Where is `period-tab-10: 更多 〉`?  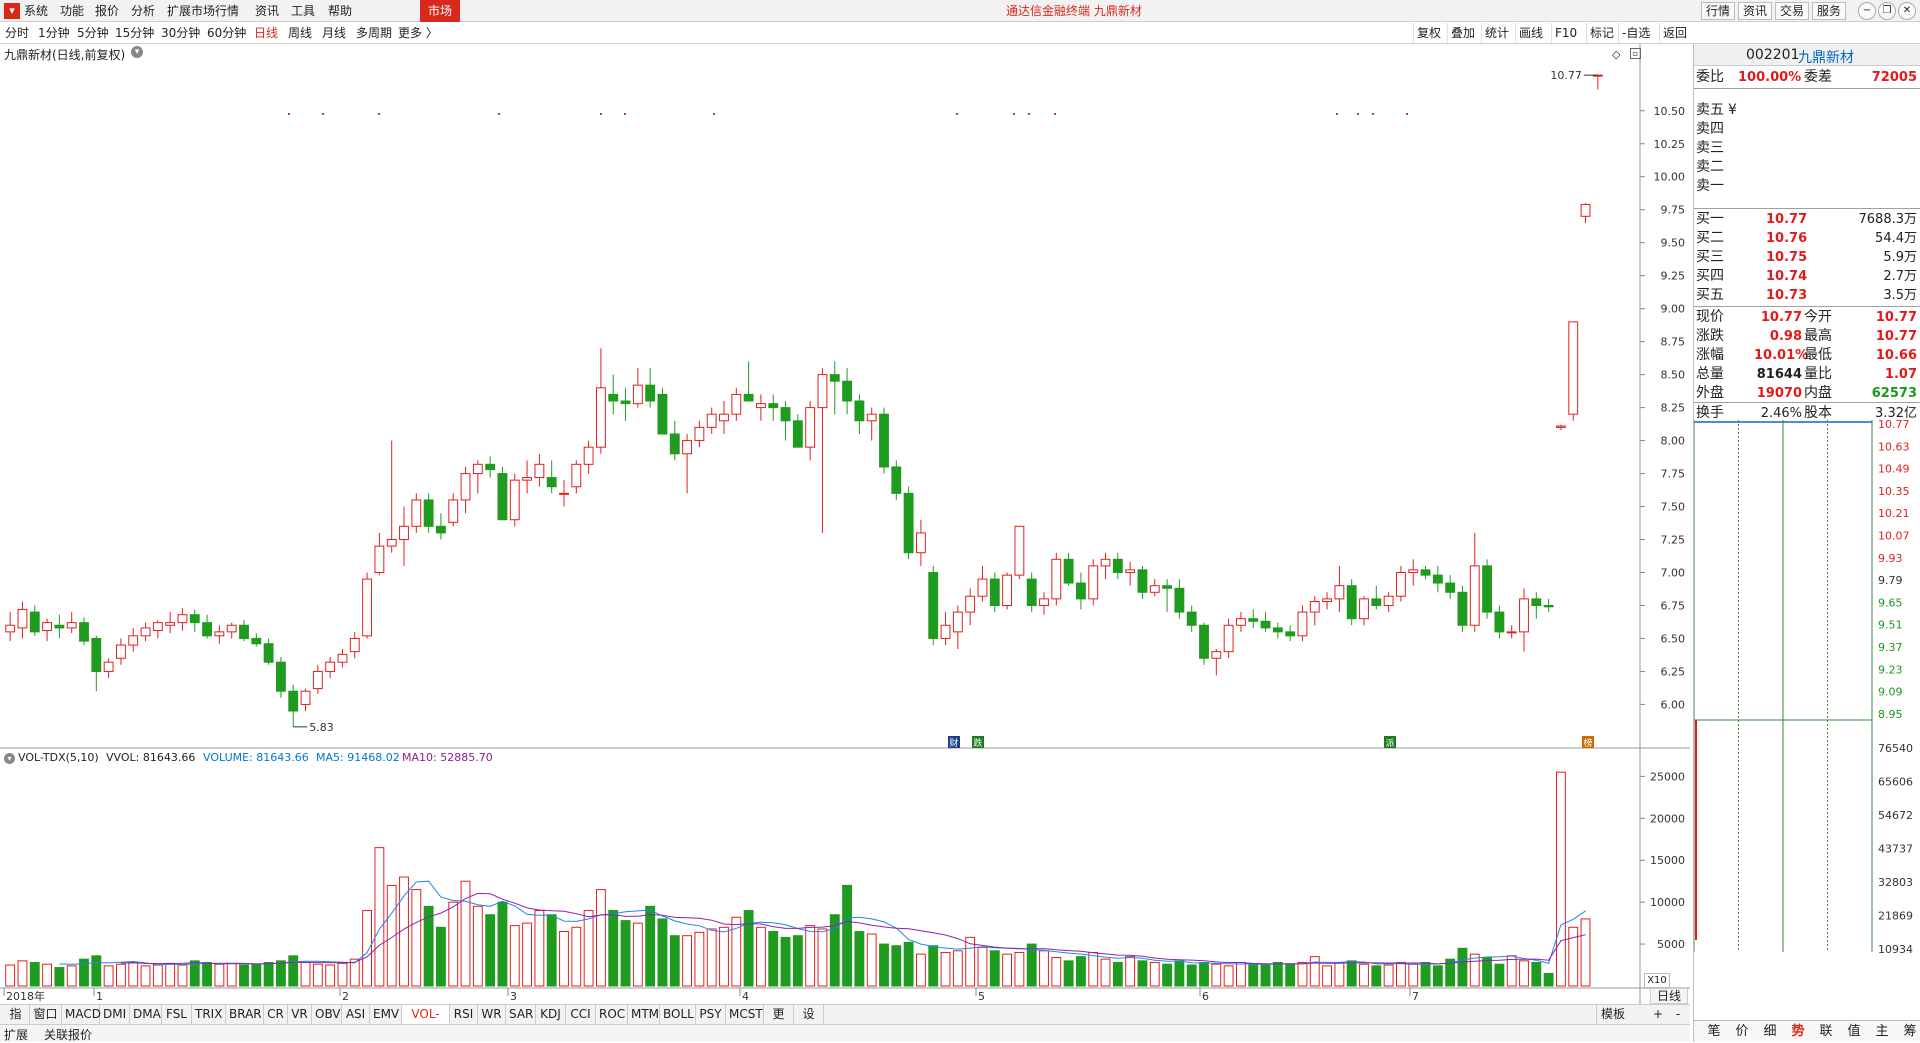 period-tab-10: 更多 〉 is located at coordinates (418, 33).